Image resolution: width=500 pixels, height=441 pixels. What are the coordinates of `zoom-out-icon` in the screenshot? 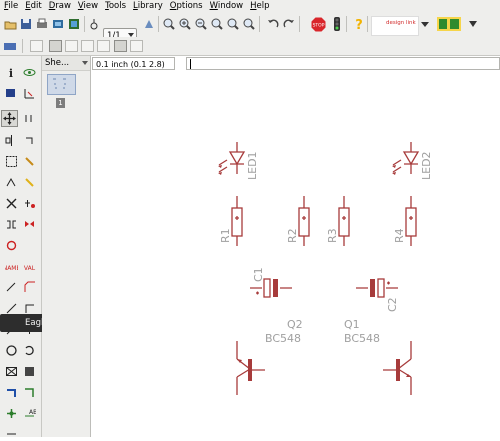 It's located at (201, 24).